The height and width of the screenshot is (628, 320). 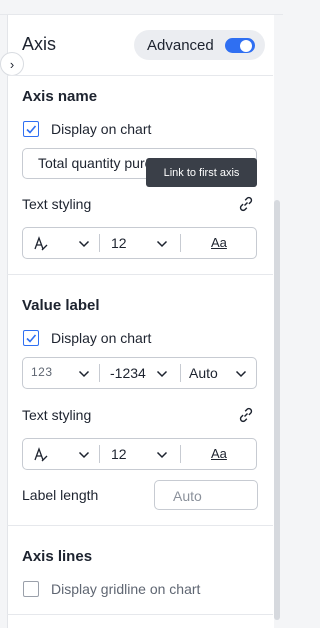 I want to click on advanced-toggle: Advanced, so click(x=199, y=45).